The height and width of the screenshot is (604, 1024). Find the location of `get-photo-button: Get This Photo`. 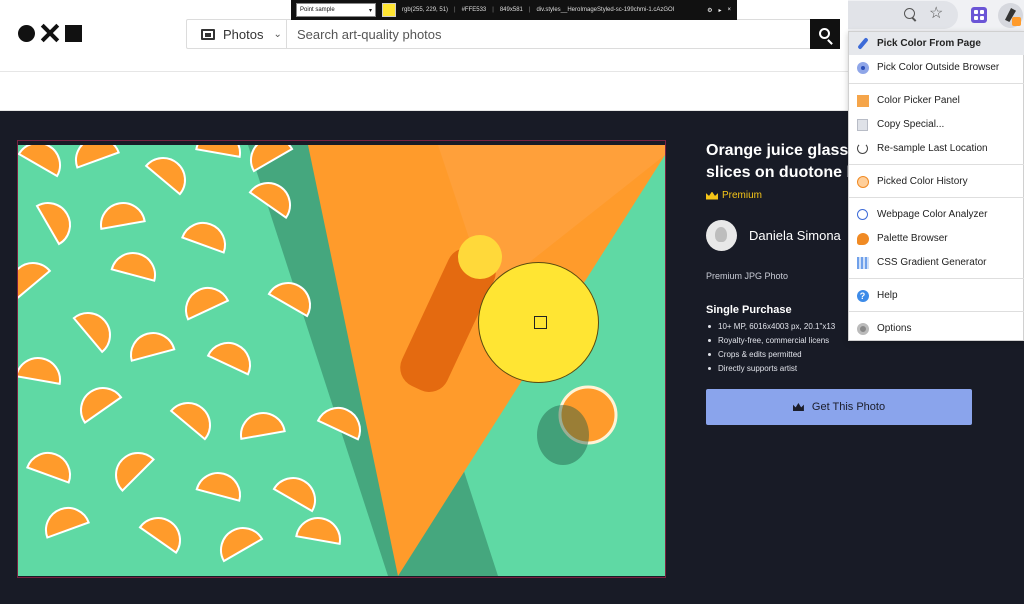

get-photo-button: Get This Photo is located at coordinates (839, 407).